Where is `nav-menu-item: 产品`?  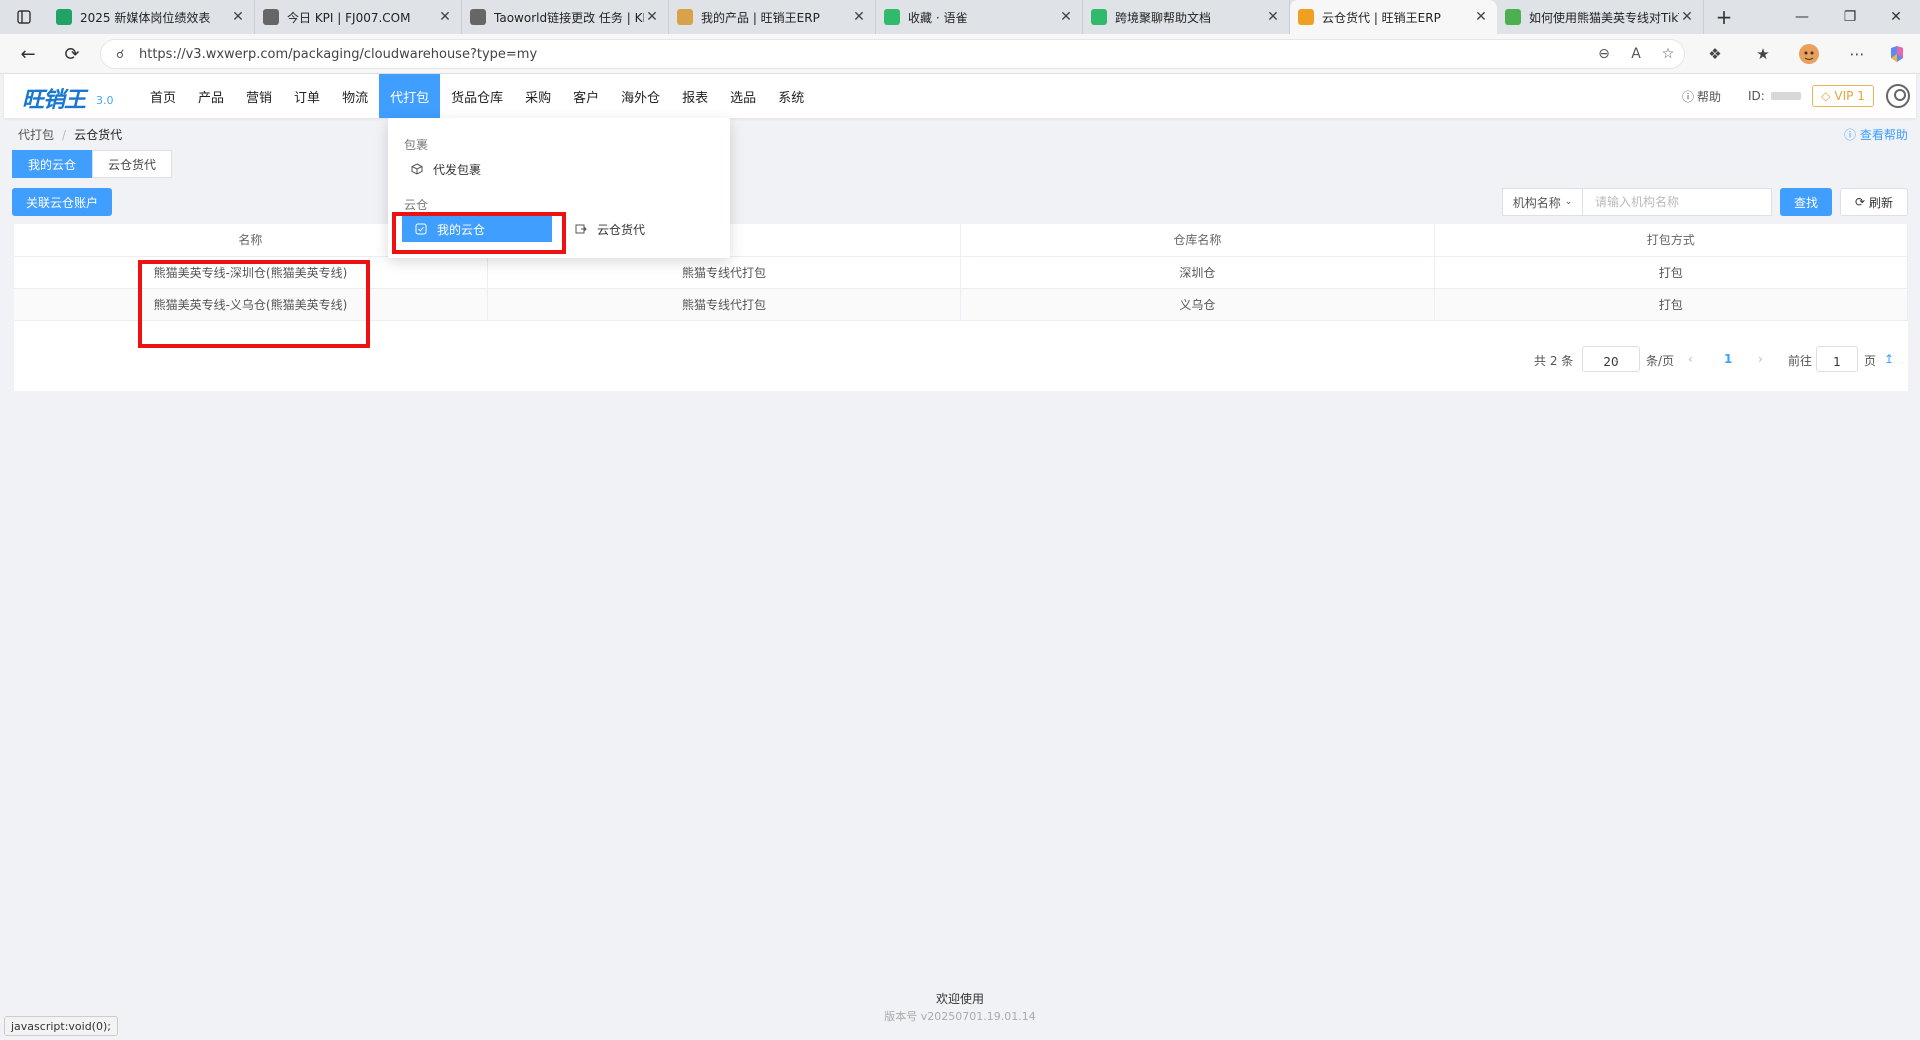
nav-menu-item: 产品 is located at coordinates (211, 96).